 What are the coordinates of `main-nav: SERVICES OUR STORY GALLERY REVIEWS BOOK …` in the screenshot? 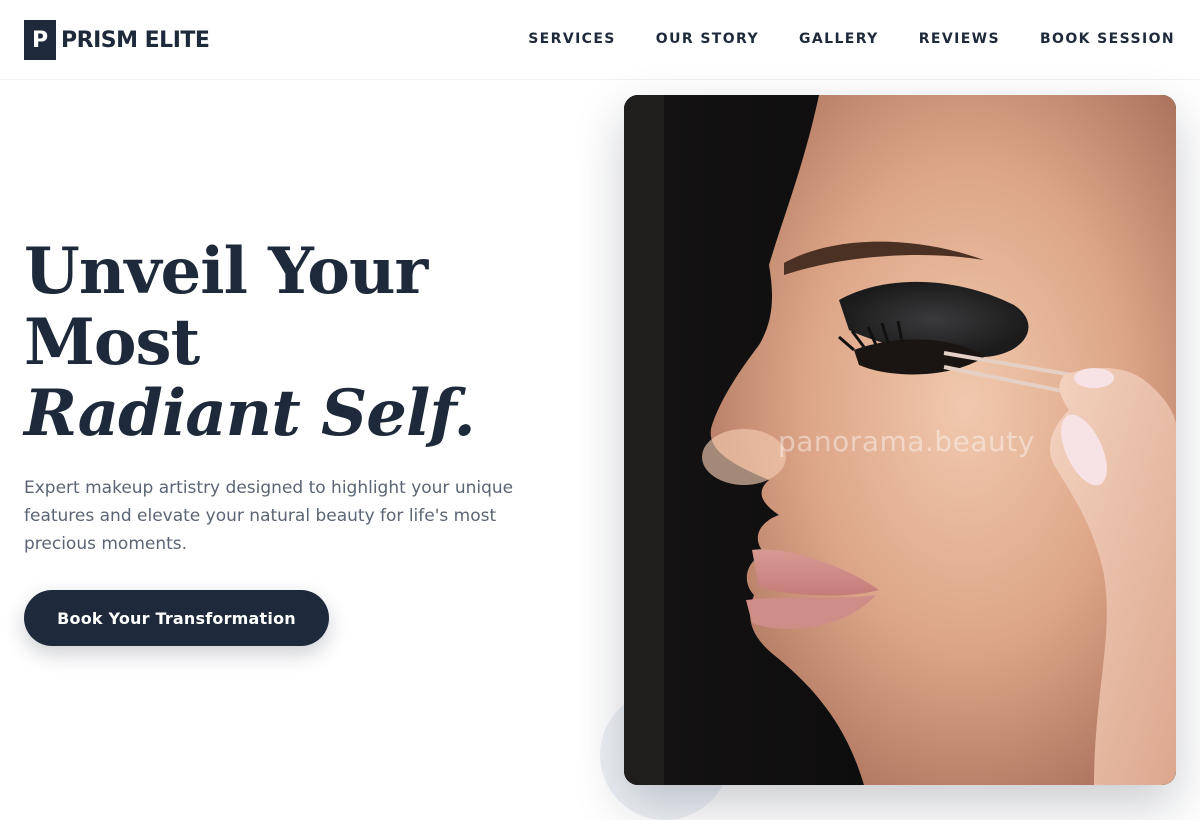 It's located at (851, 39).